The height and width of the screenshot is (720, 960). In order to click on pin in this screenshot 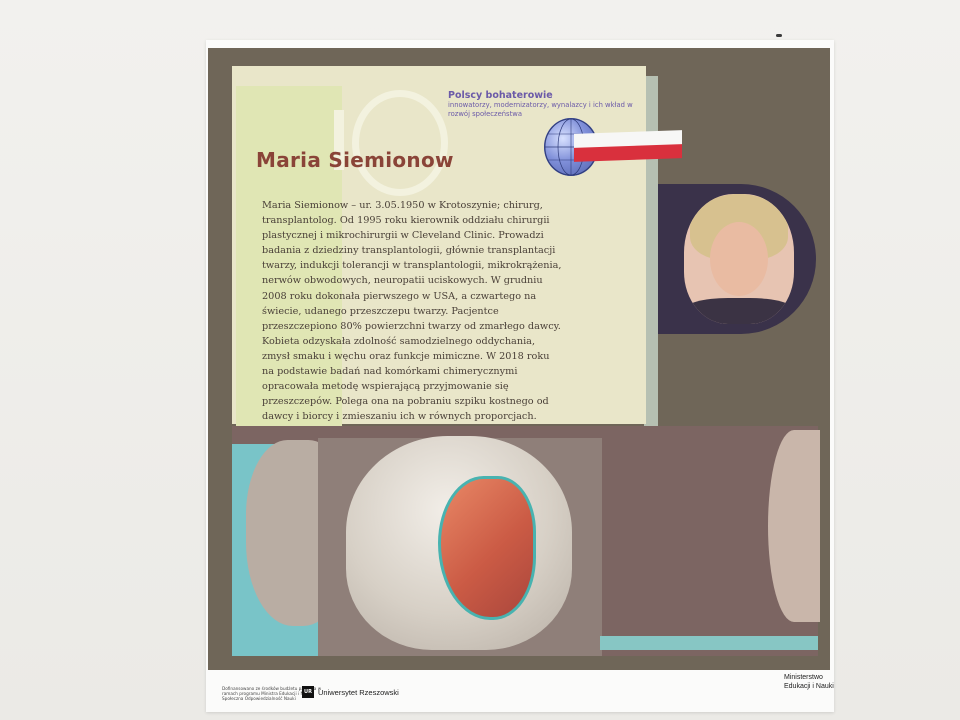, I will do `click(779, 35)`.